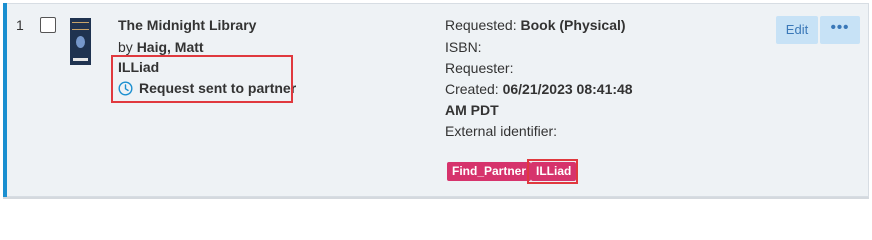 This screenshot has width=872, height=240. I want to click on external-id-label: External identifier:, so click(501, 131).